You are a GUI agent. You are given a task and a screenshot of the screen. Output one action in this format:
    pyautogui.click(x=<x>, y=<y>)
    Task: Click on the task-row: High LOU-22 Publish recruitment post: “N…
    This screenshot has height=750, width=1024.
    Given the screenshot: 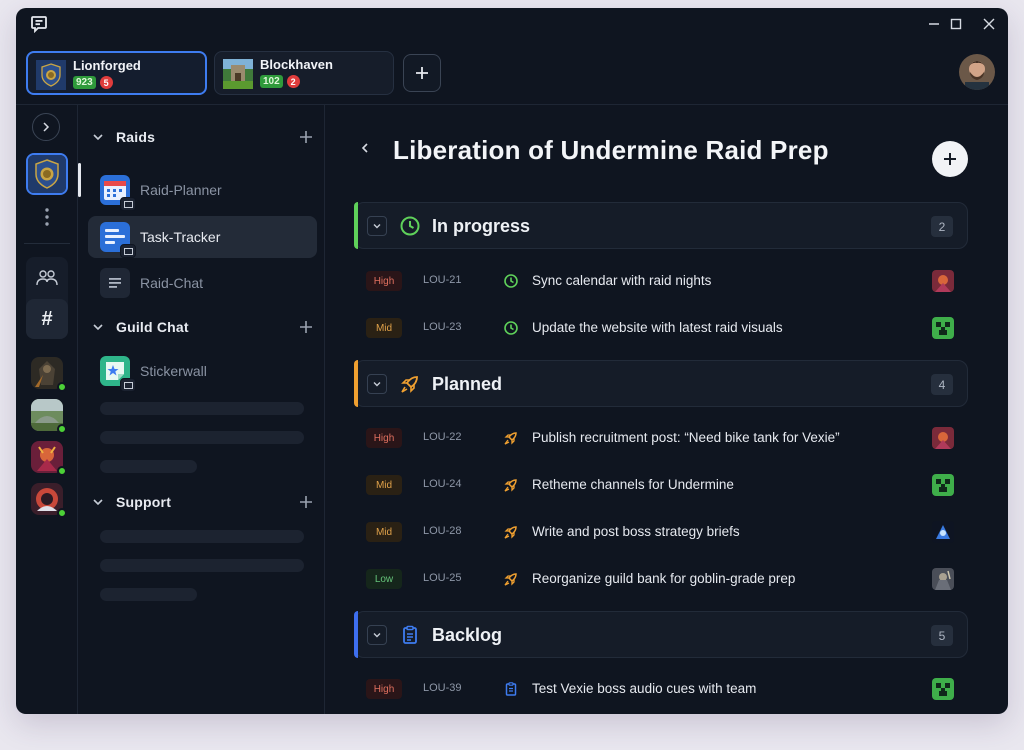 What is the action you would take?
    pyautogui.click(x=667, y=439)
    